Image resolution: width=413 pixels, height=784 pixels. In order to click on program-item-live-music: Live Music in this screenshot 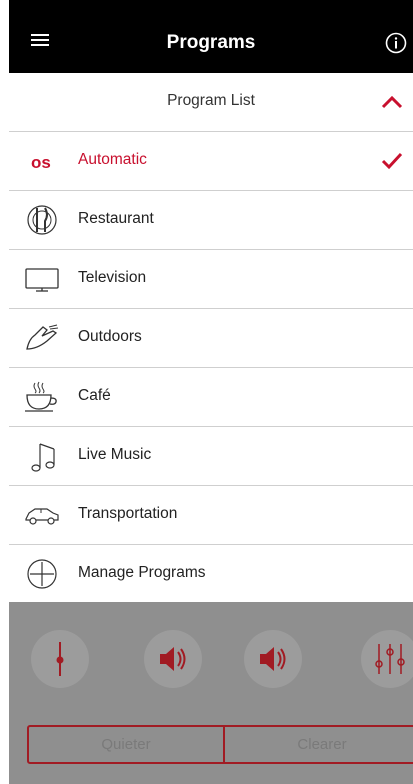, I will do `click(211, 456)`.